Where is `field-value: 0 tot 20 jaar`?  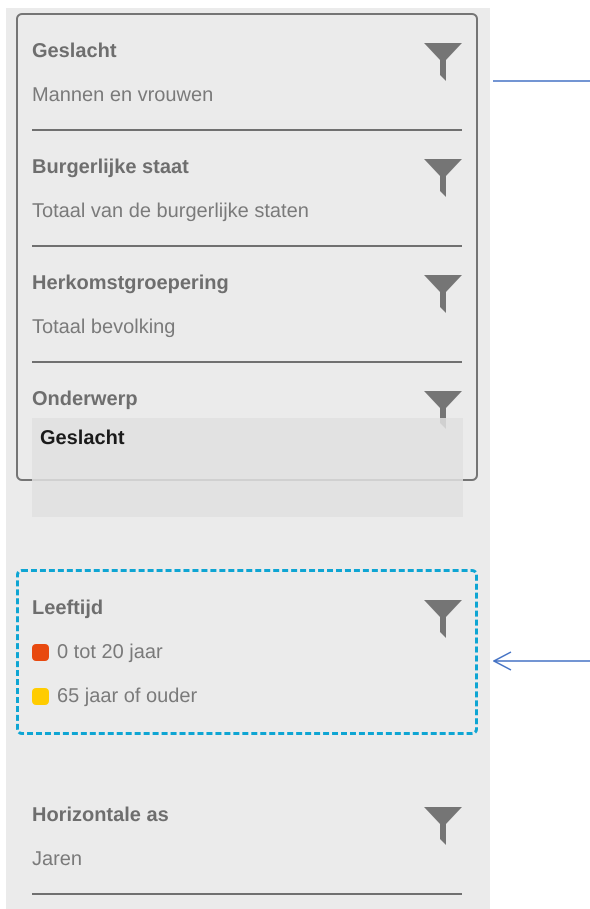
field-value: 0 tot 20 jaar is located at coordinates (110, 652).